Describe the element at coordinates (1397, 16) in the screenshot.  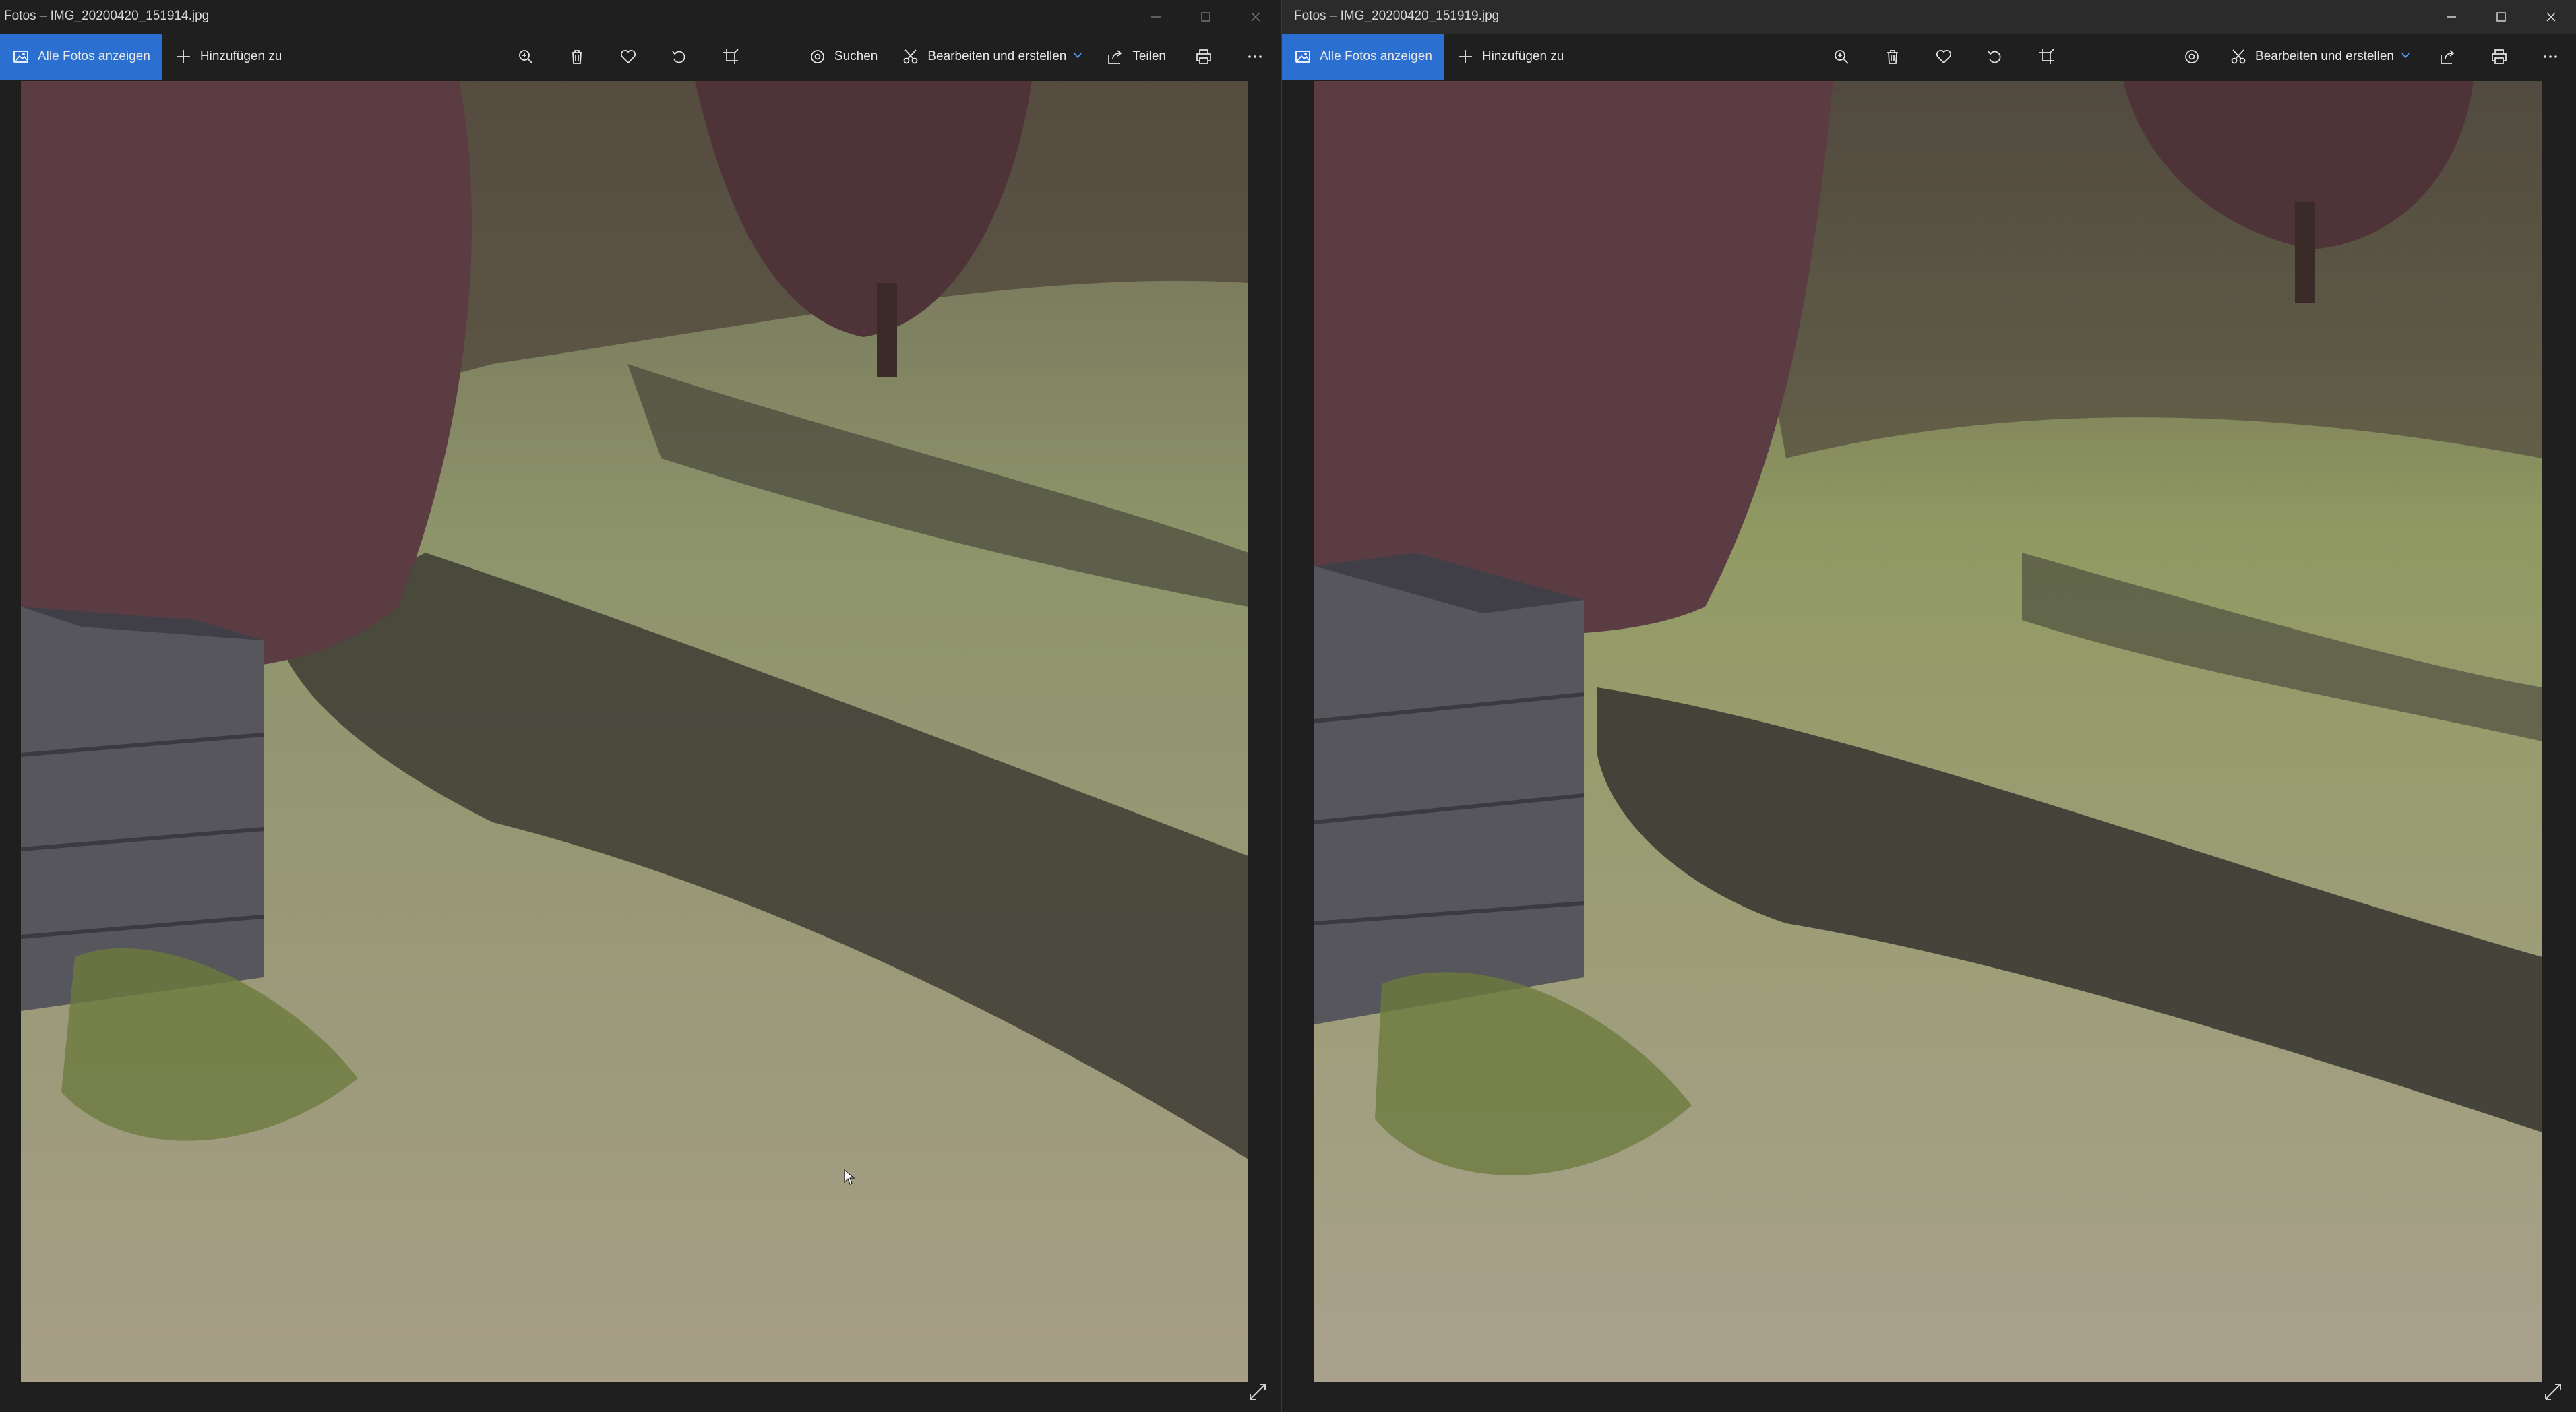
I see `window-title: Fotos – IMG_20200420_151919.jpg` at that location.